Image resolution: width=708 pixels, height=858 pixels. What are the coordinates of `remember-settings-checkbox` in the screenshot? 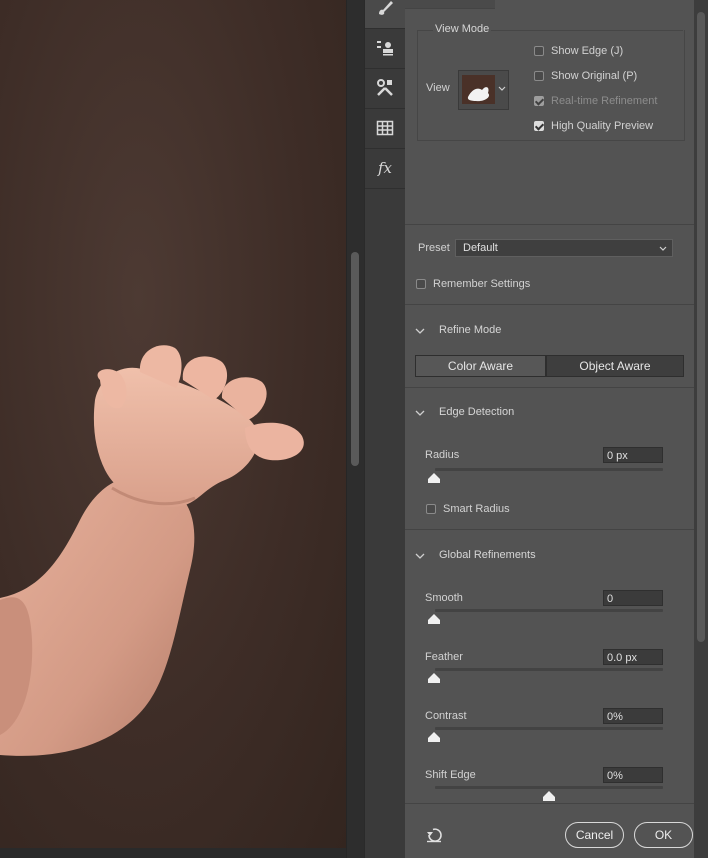 It's located at (421, 284).